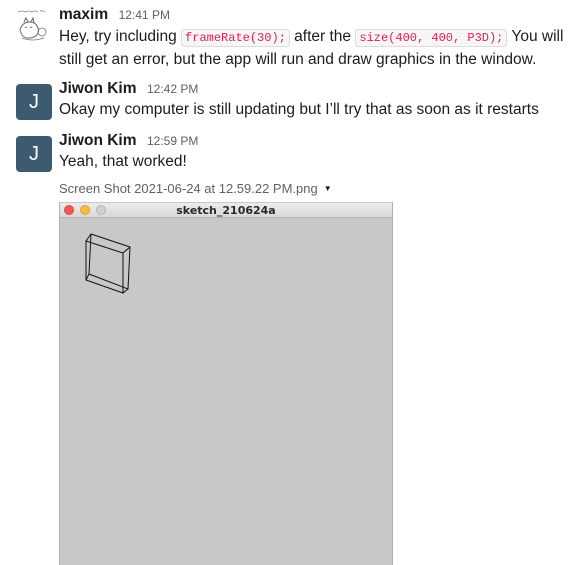  Describe the element at coordinates (144, 15) in the screenshot. I see `timestamp: 12:41 PM` at that location.